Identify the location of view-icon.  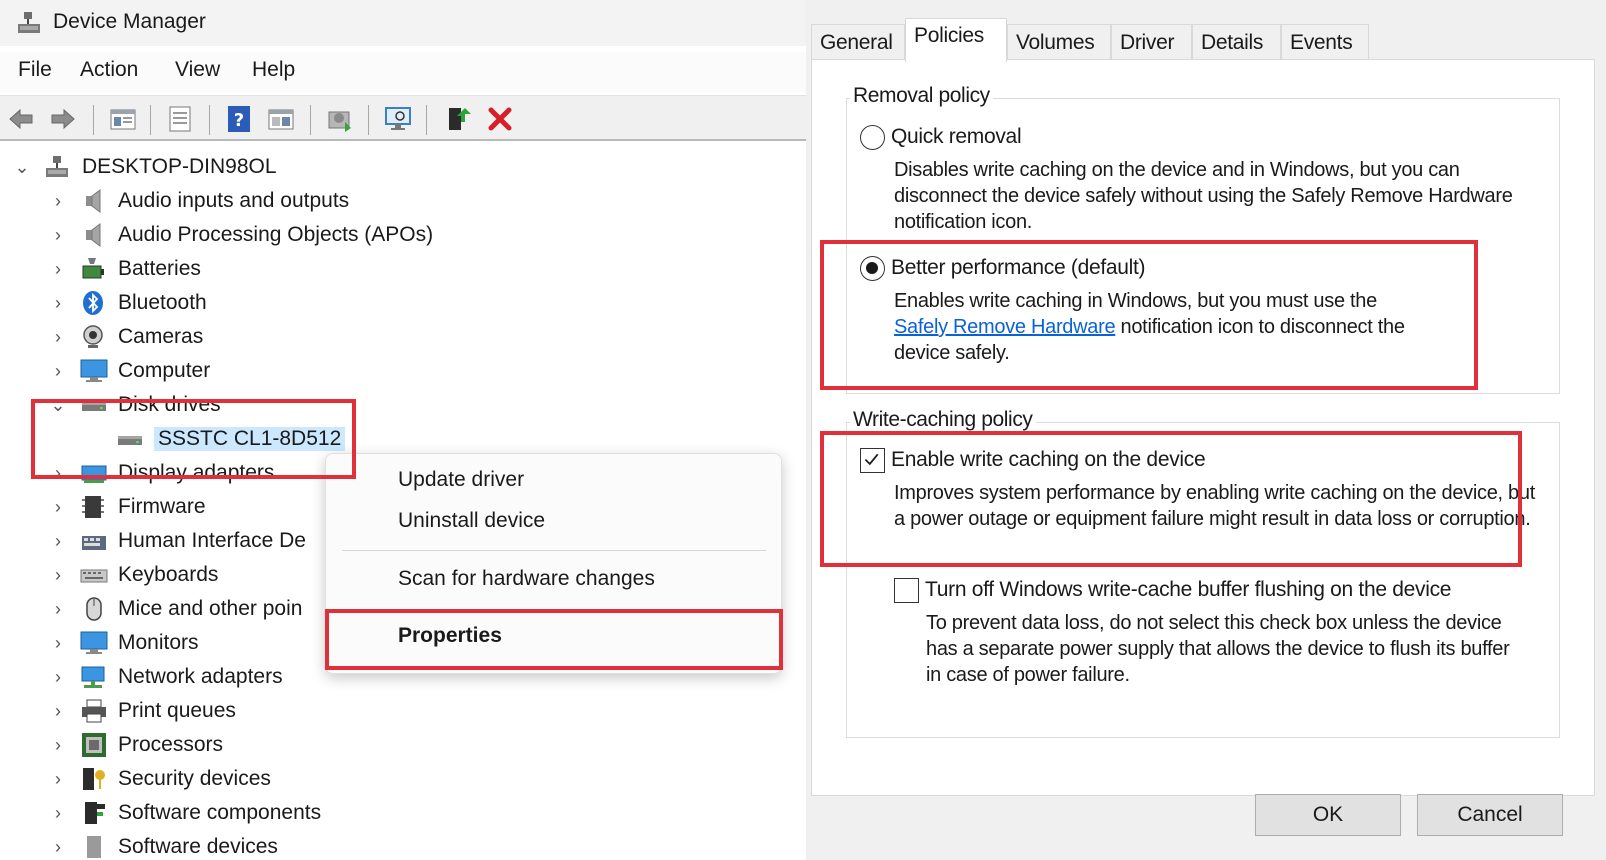
(281, 119).